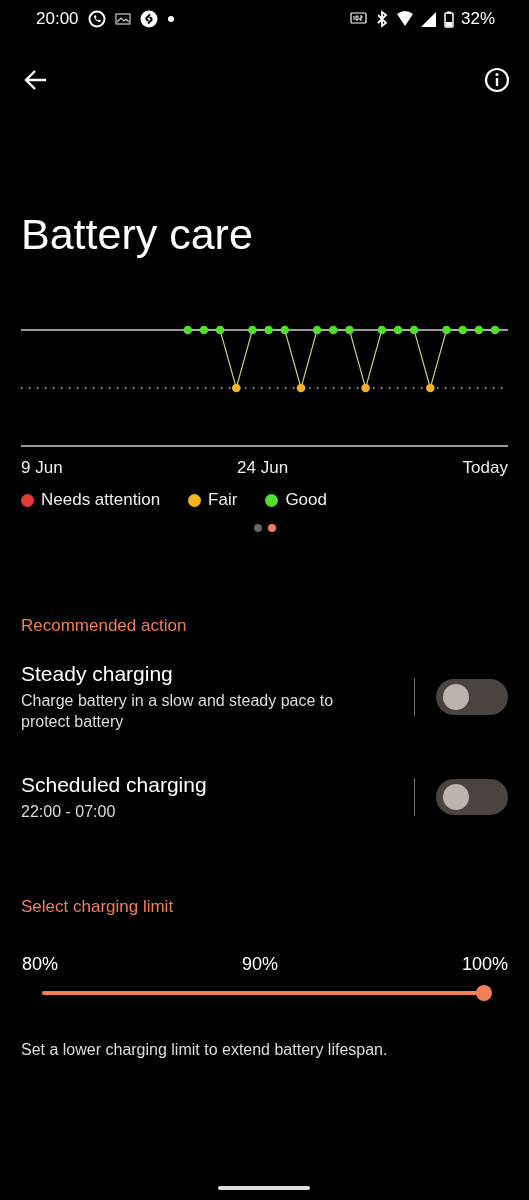 This screenshot has width=529, height=1200. What do you see at coordinates (428, 19) in the screenshot?
I see `signal-icon` at bounding box center [428, 19].